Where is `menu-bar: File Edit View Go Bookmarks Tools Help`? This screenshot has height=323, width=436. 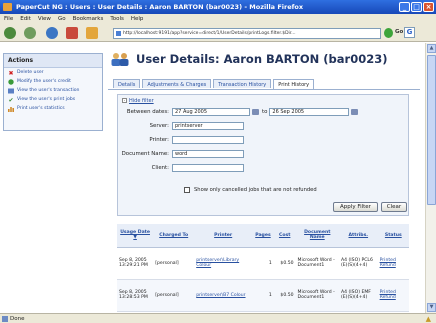 menu-bar: File Edit View Go Bookmarks Tools Help is located at coordinates (218, 19).